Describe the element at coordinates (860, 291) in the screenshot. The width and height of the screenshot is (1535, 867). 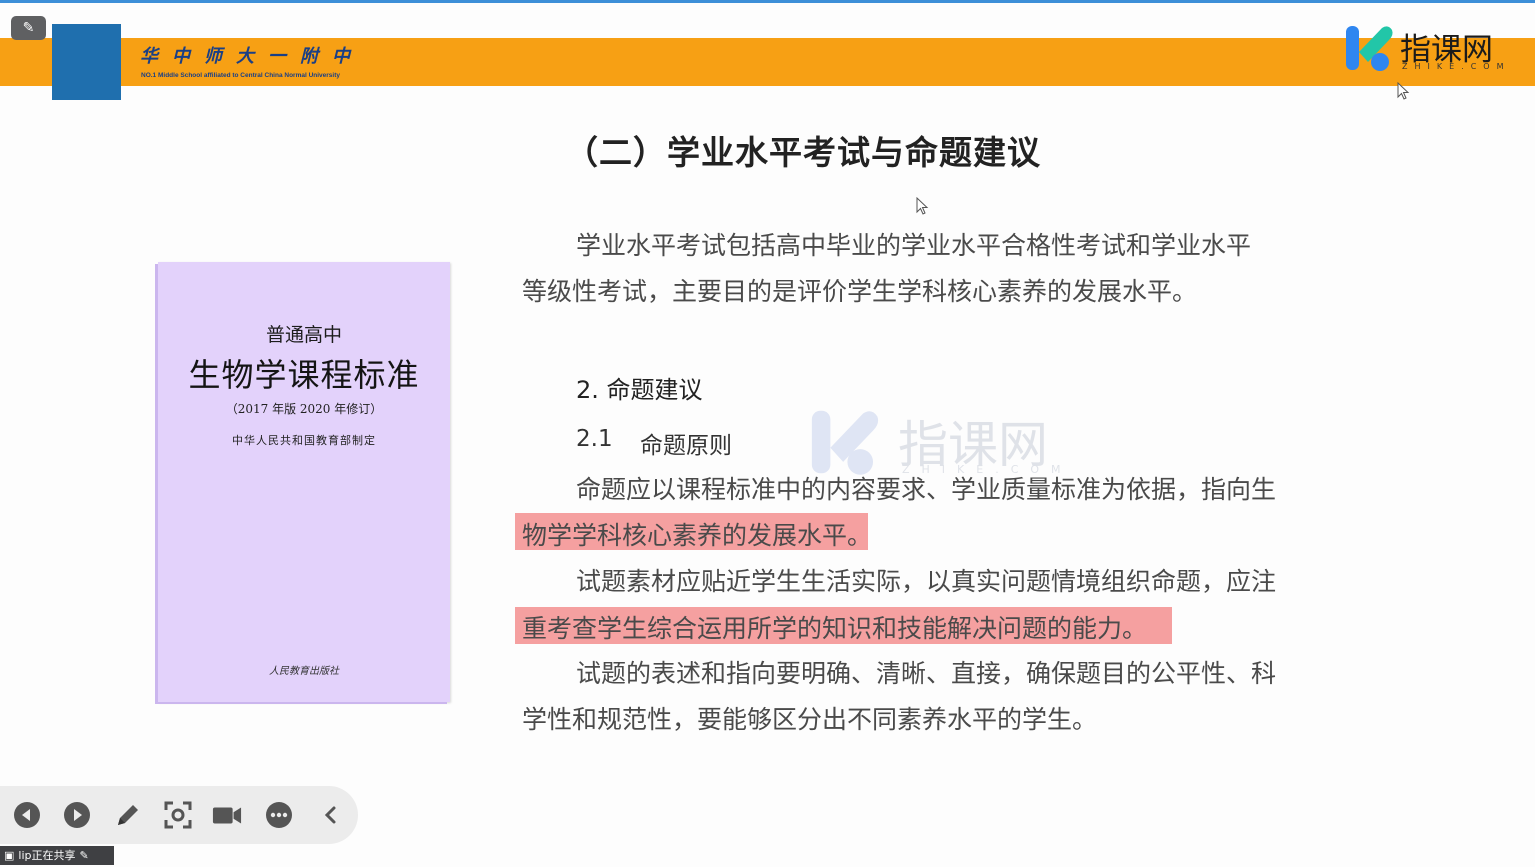
I see `intro-line-2: 等级性考试，主要目的是评价学生学科核心素养的发展水平。` at that location.